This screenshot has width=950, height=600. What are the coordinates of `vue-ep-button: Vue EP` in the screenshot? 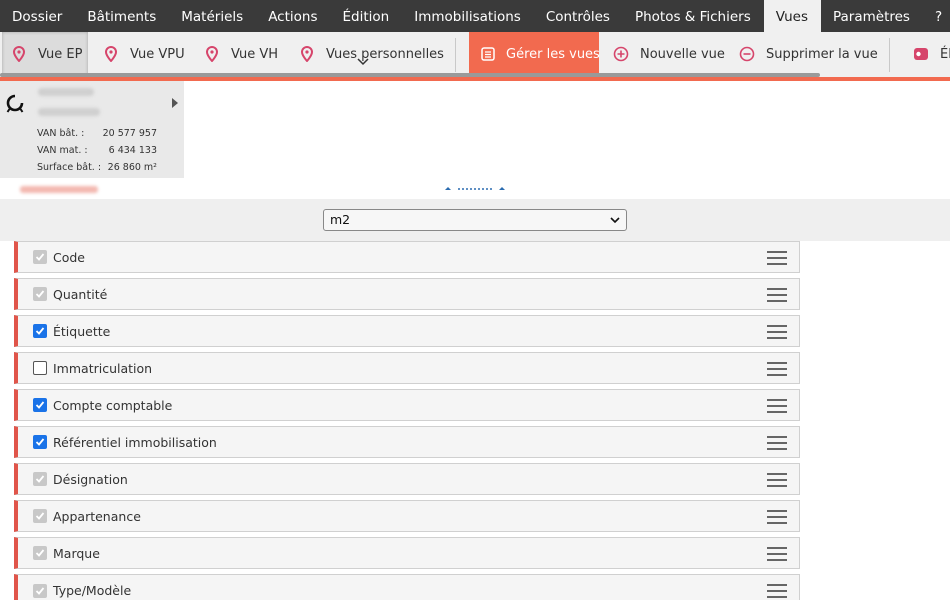 It's located at (45, 54).